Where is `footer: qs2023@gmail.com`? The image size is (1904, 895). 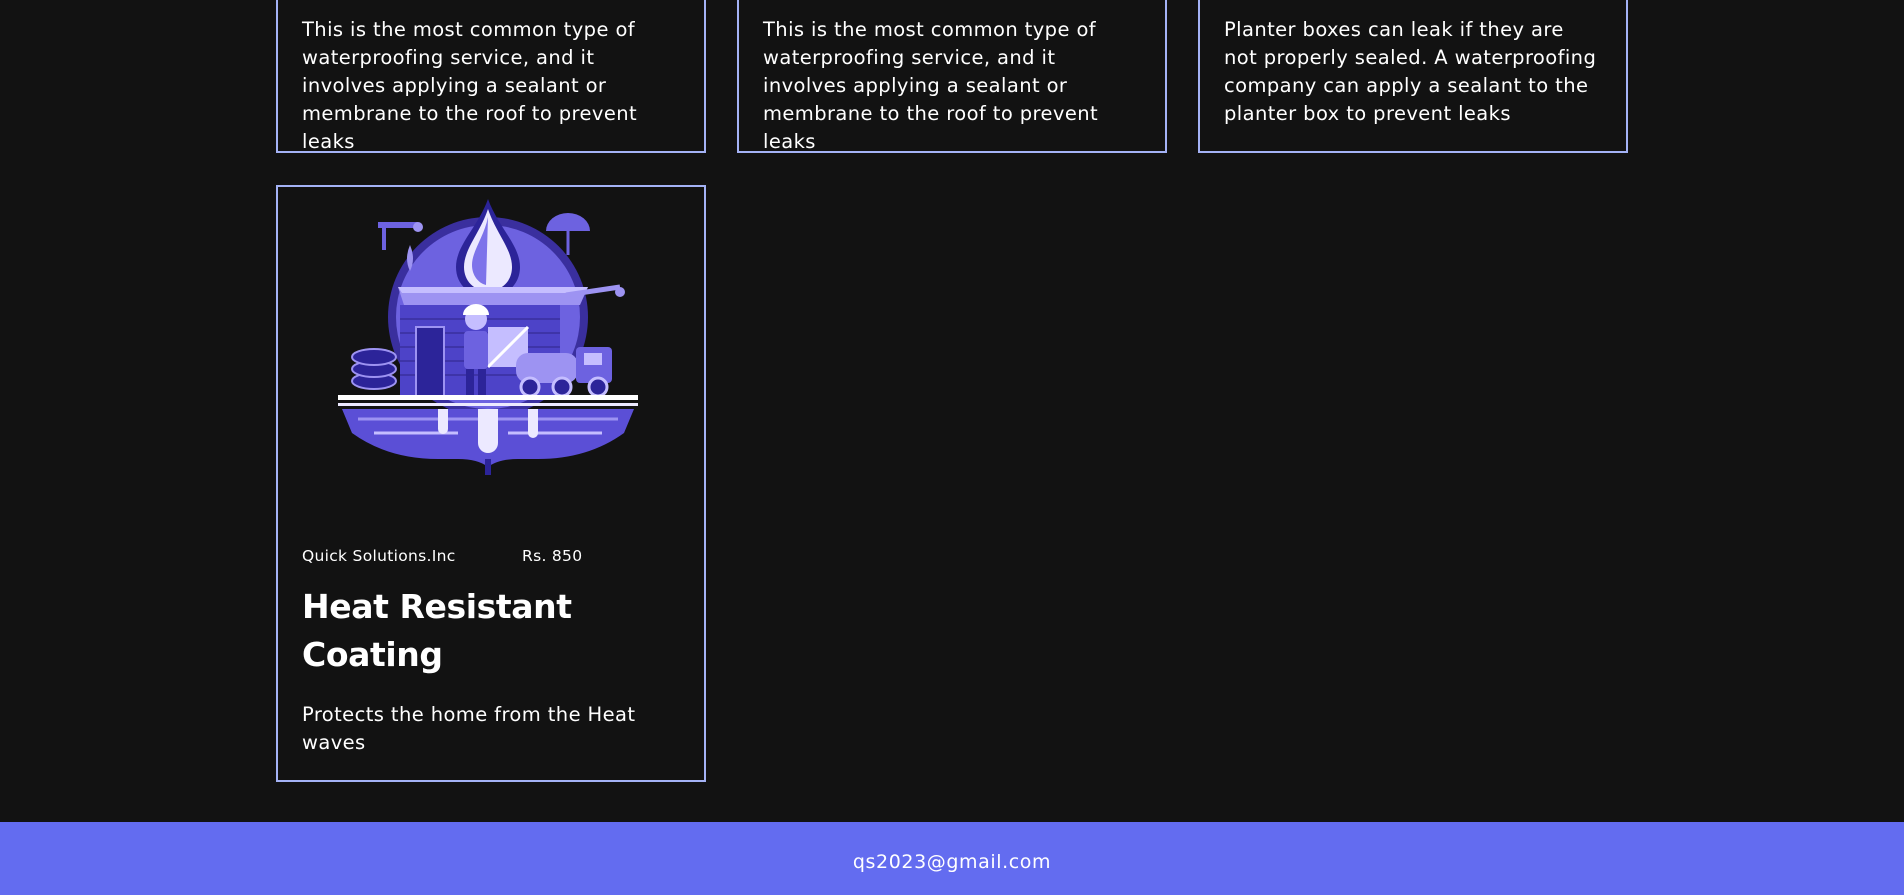 footer: qs2023@gmail.com is located at coordinates (952, 858).